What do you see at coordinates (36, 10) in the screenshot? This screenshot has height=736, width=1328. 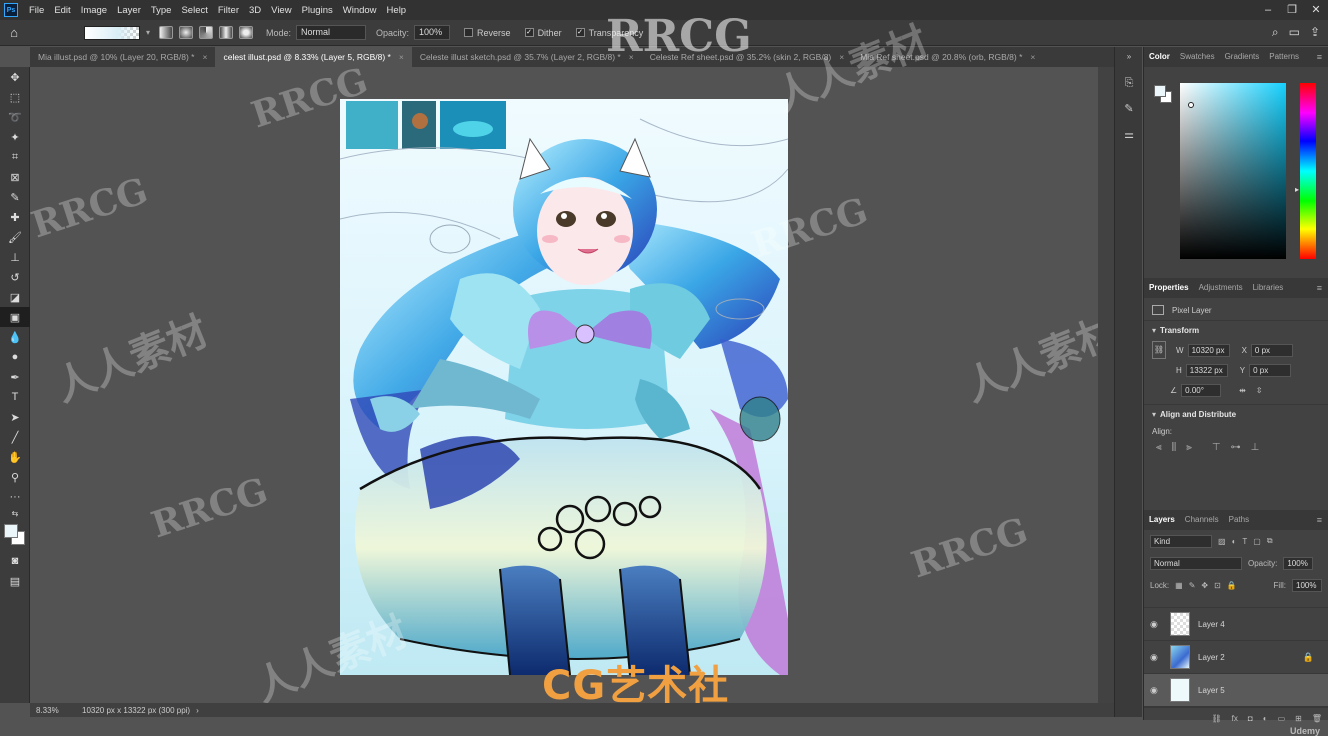 I see `menu-file: File` at bounding box center [36, 10].